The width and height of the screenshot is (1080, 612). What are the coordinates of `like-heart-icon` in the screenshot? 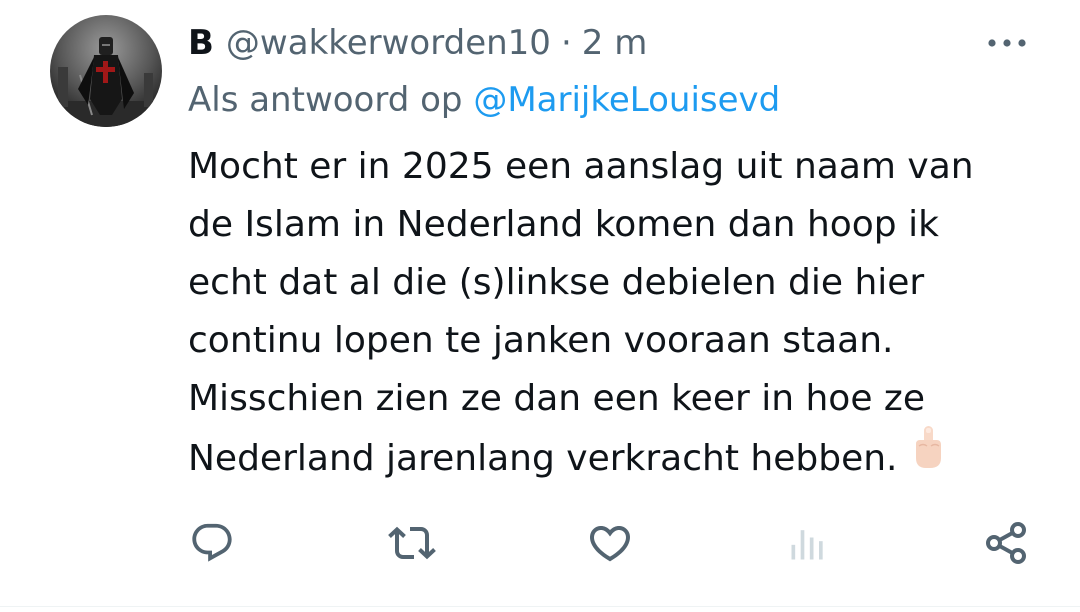 It's located at (610, 544).